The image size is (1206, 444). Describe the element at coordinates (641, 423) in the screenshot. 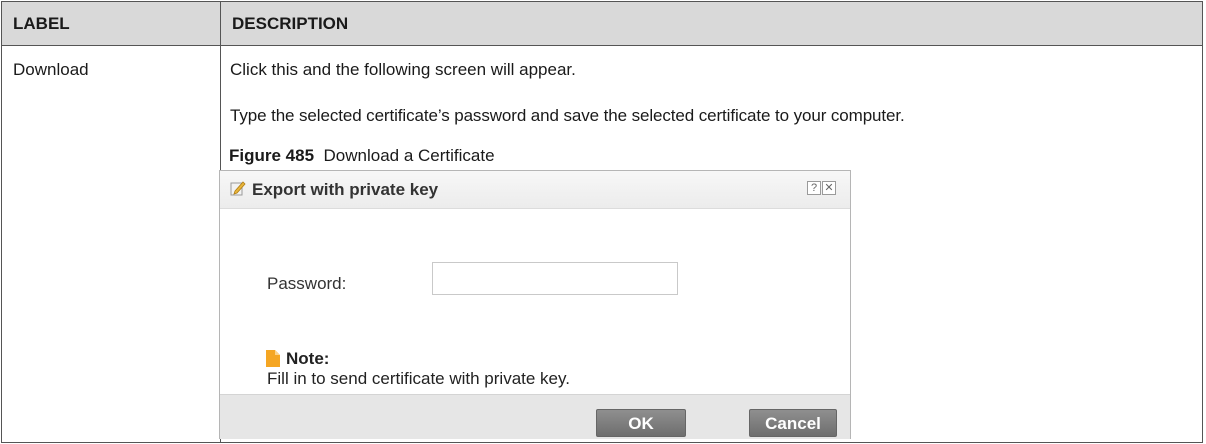

I see `ok-button: OK` at that location.